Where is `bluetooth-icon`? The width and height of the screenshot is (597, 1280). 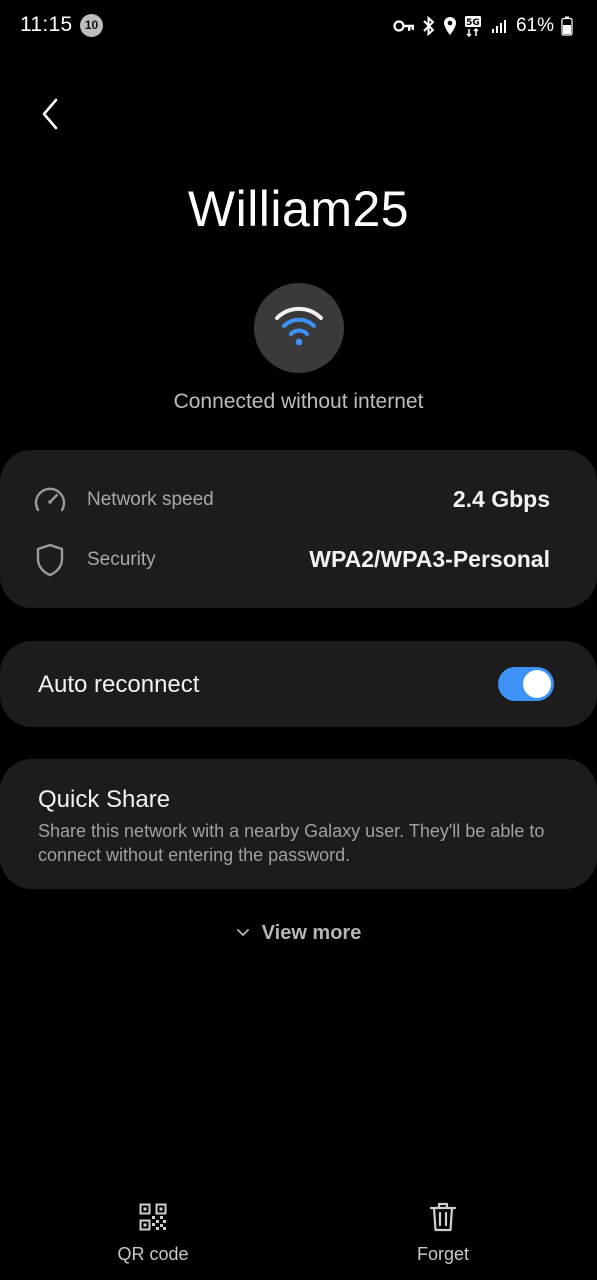
bluetooth-icon is located at coordinates (429, 26).